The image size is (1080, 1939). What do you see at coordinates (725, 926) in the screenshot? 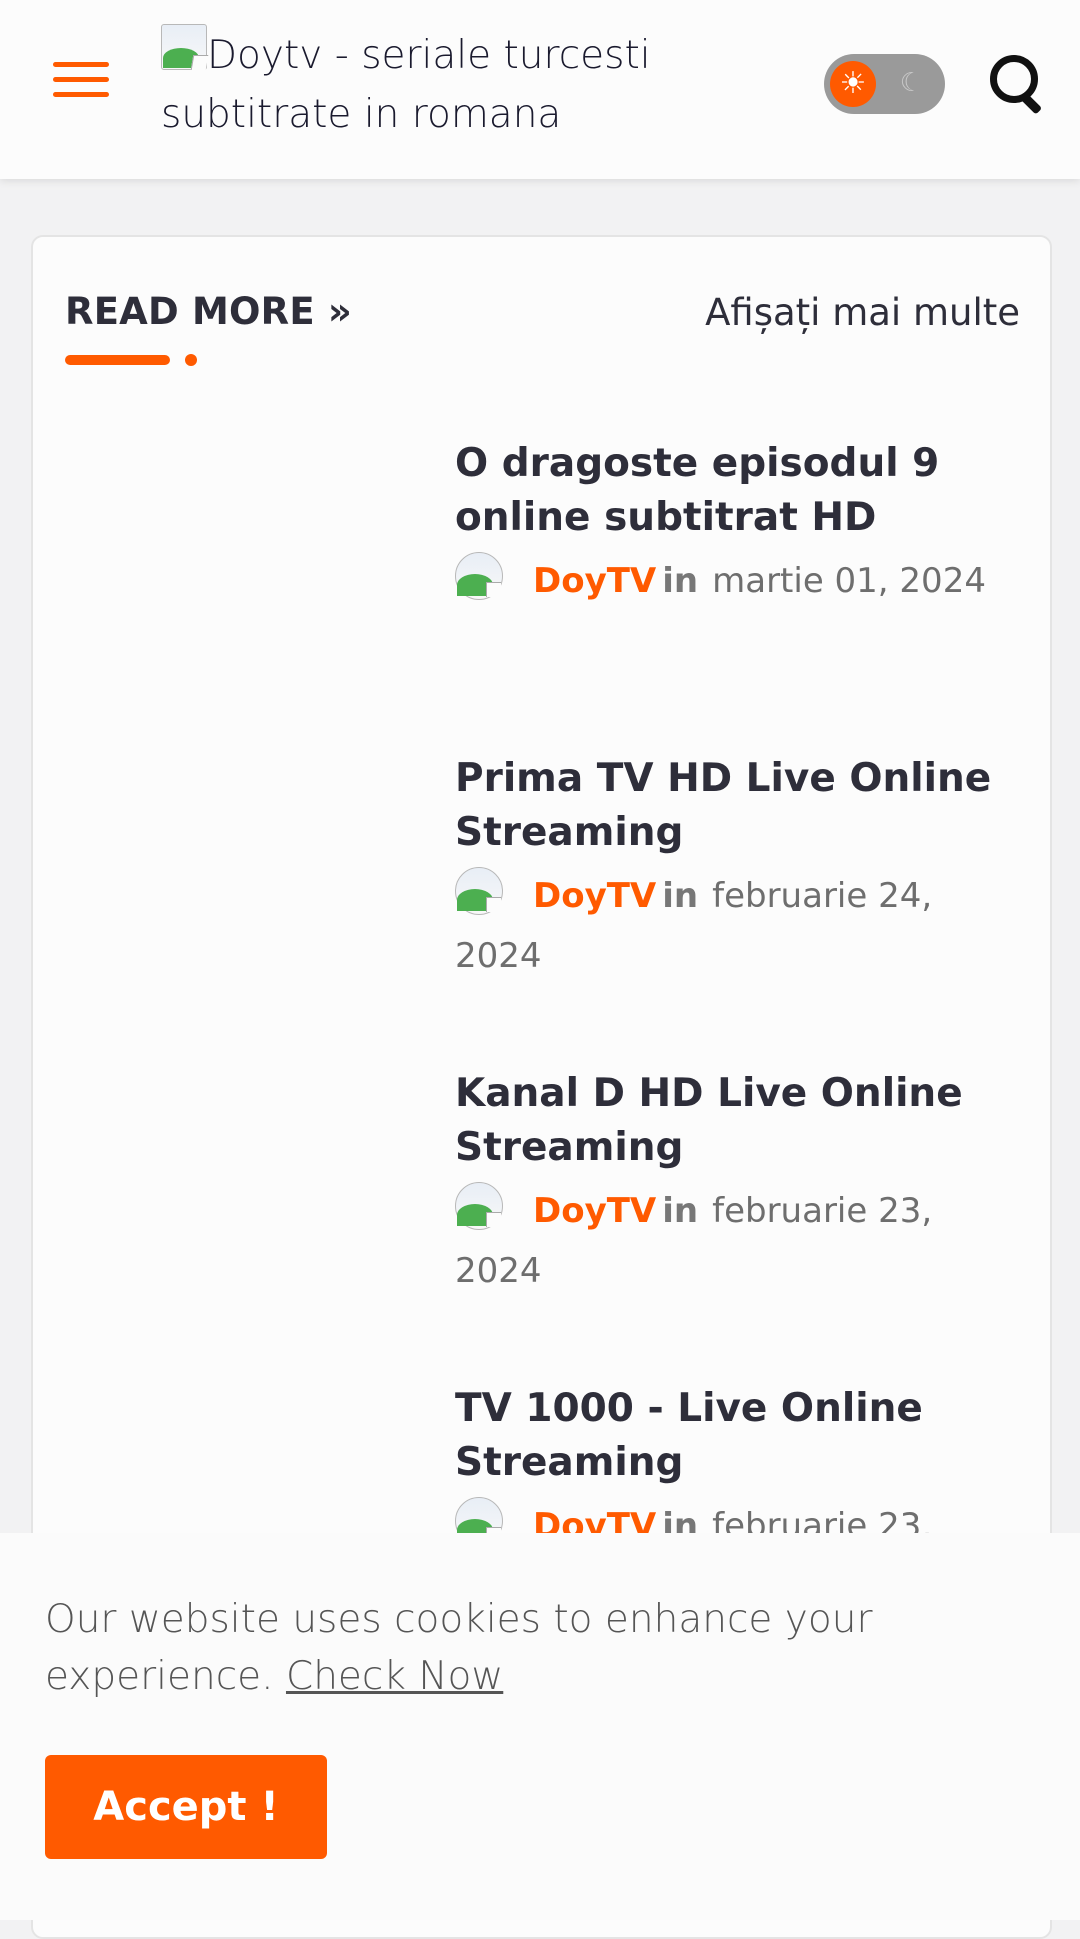
I see `post-meta: DoyTV in februarie 24, 2024` at bounding box center [725, 926].